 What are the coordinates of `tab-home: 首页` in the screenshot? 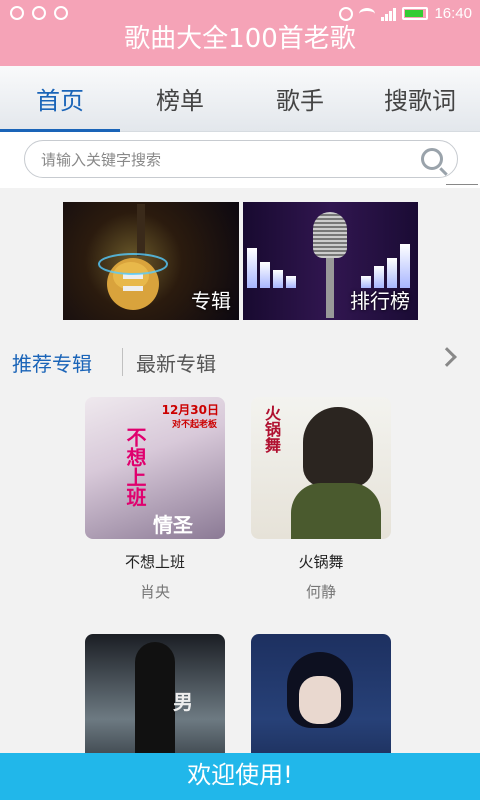 It's located at (60, 99).